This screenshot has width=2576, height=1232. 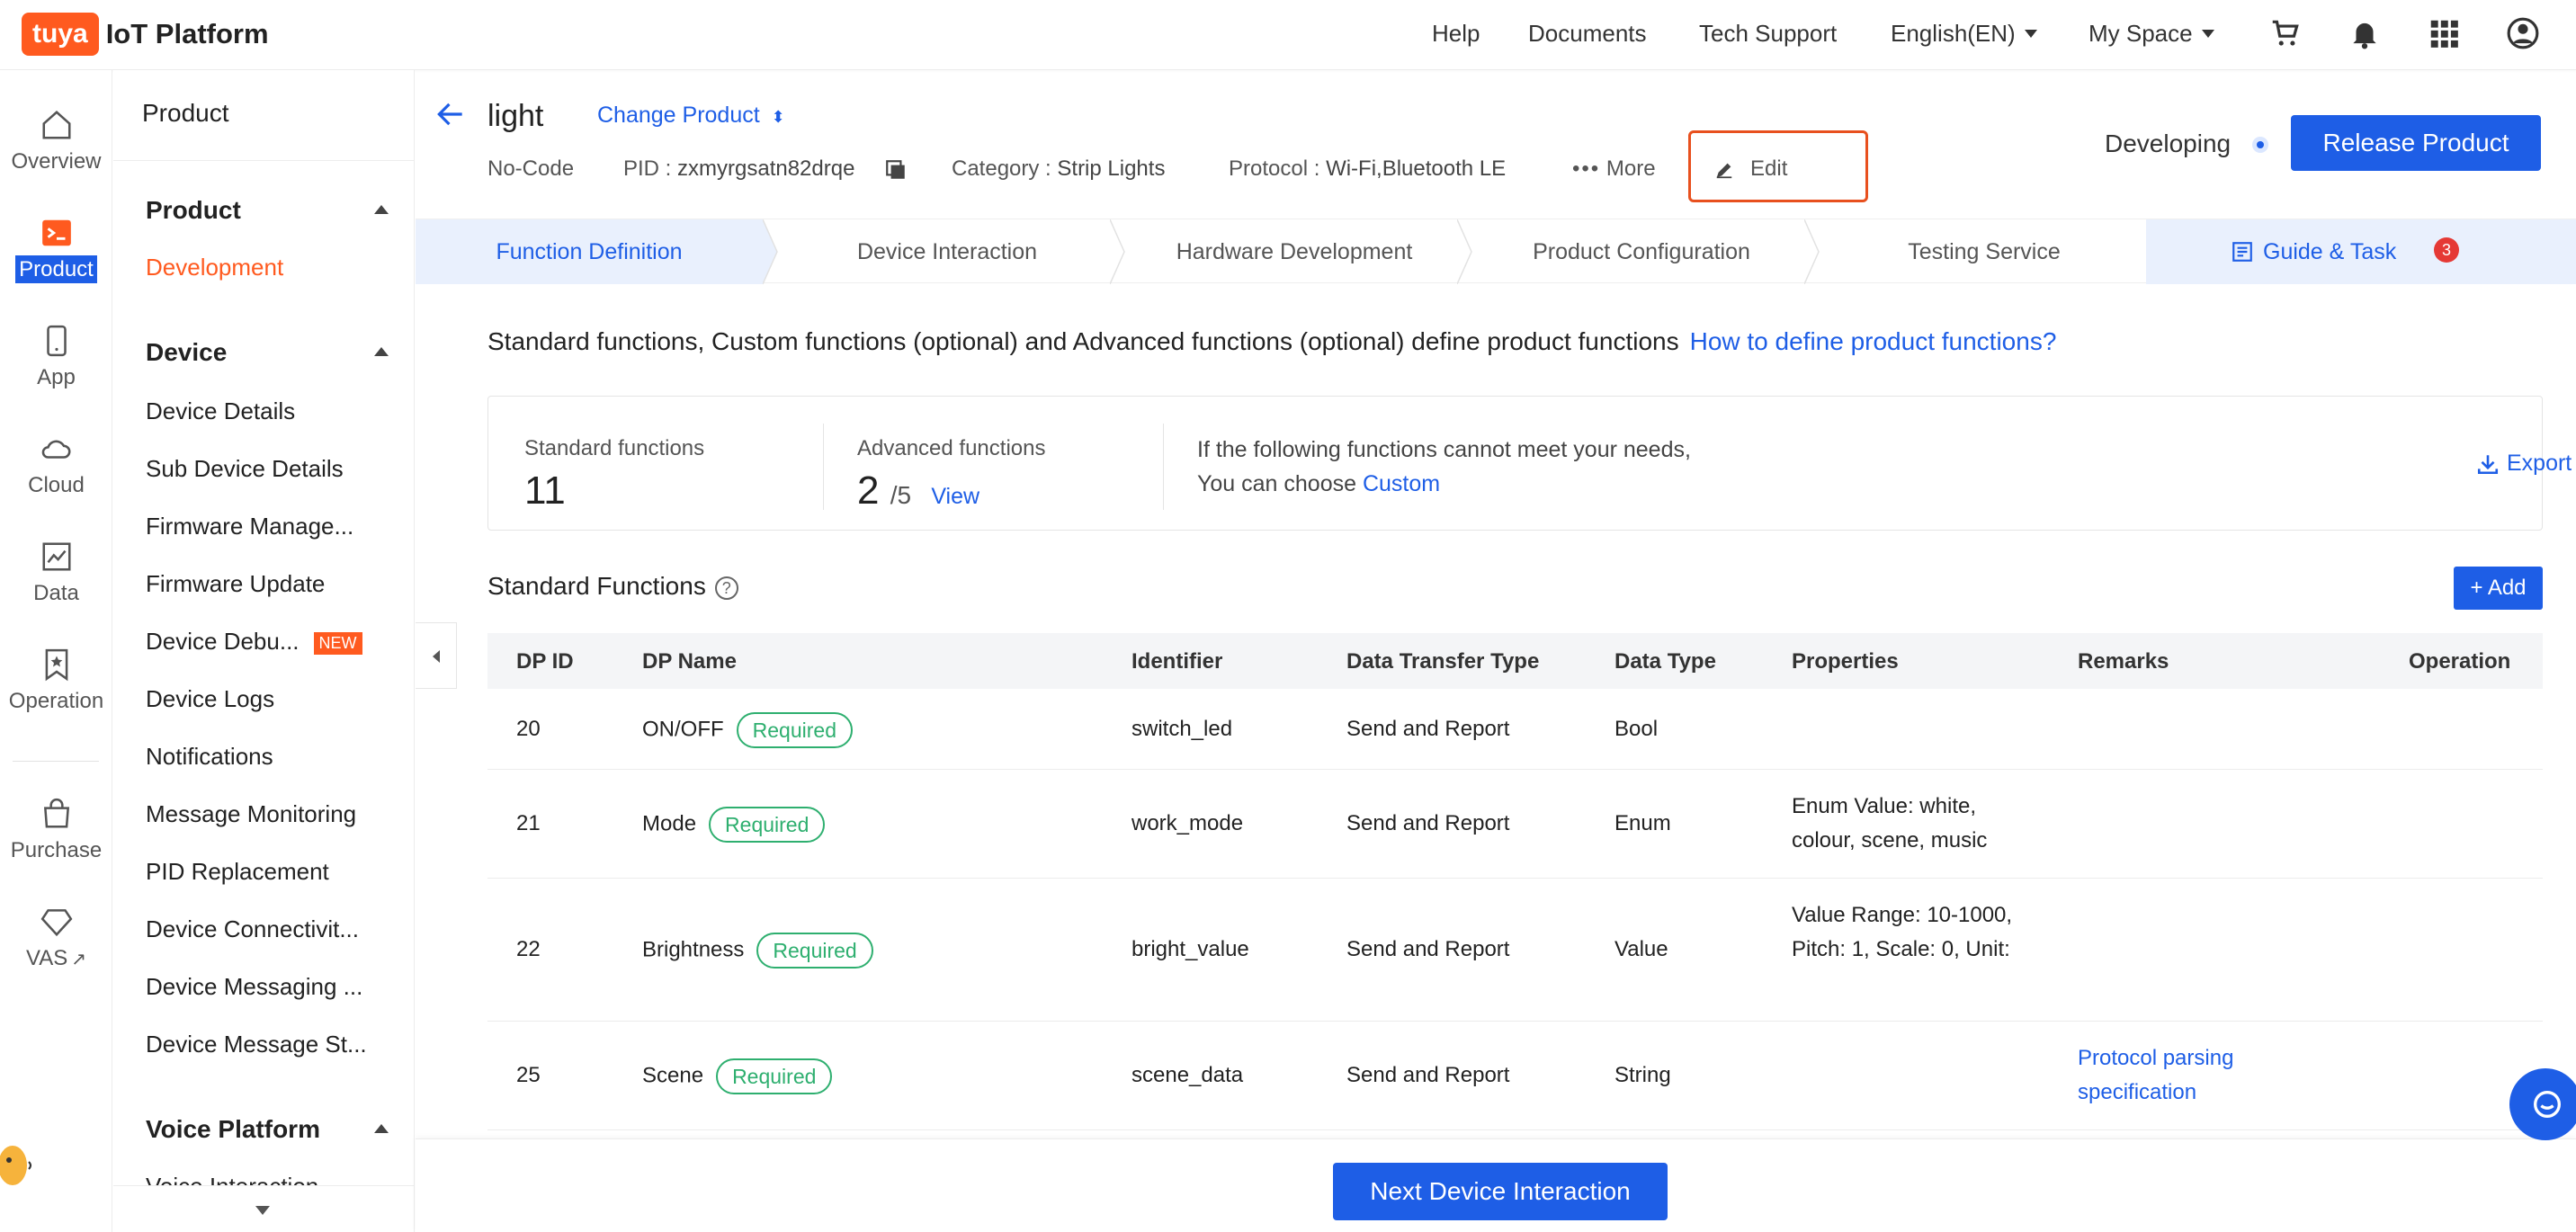 I want to click on nav-pid-replacement: PID Replacement, so click(x=237, y=872).